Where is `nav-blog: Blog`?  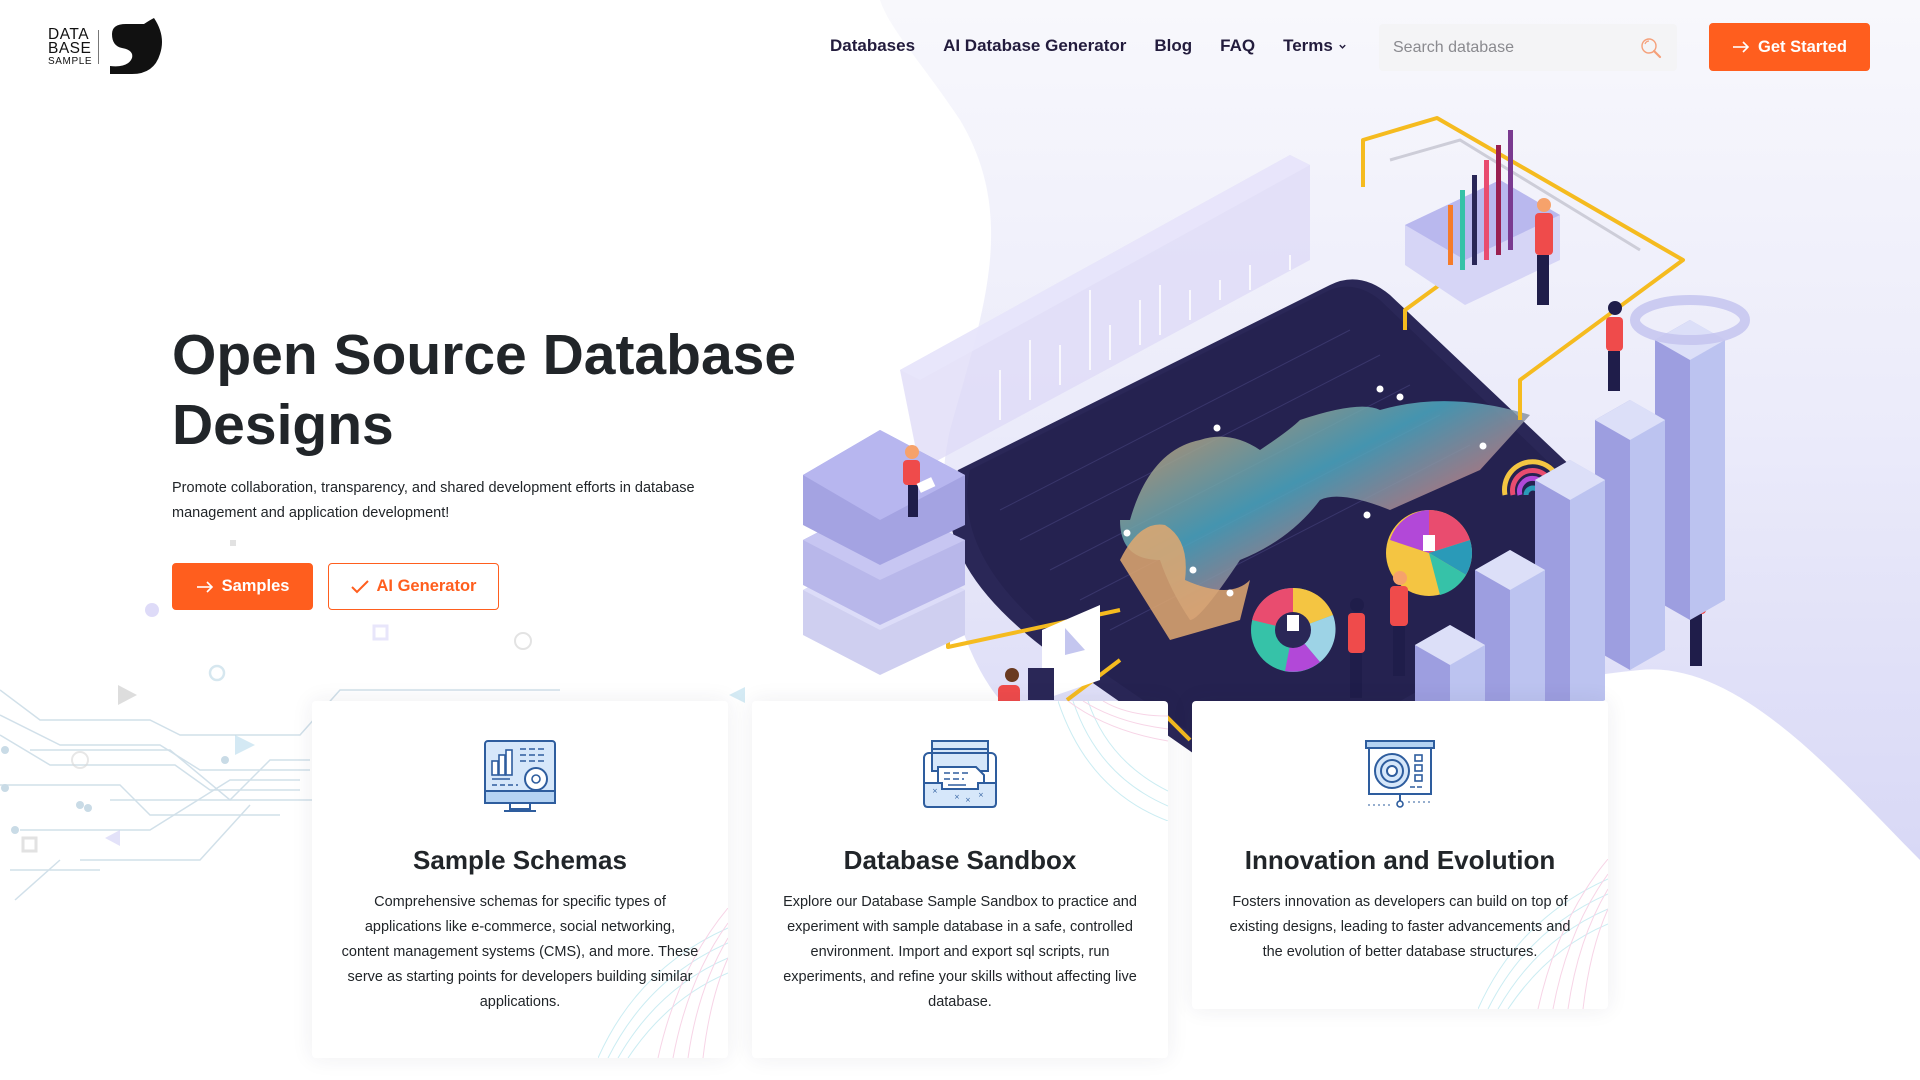
nav-blog: Blog is located at coordinates (1173, 46).